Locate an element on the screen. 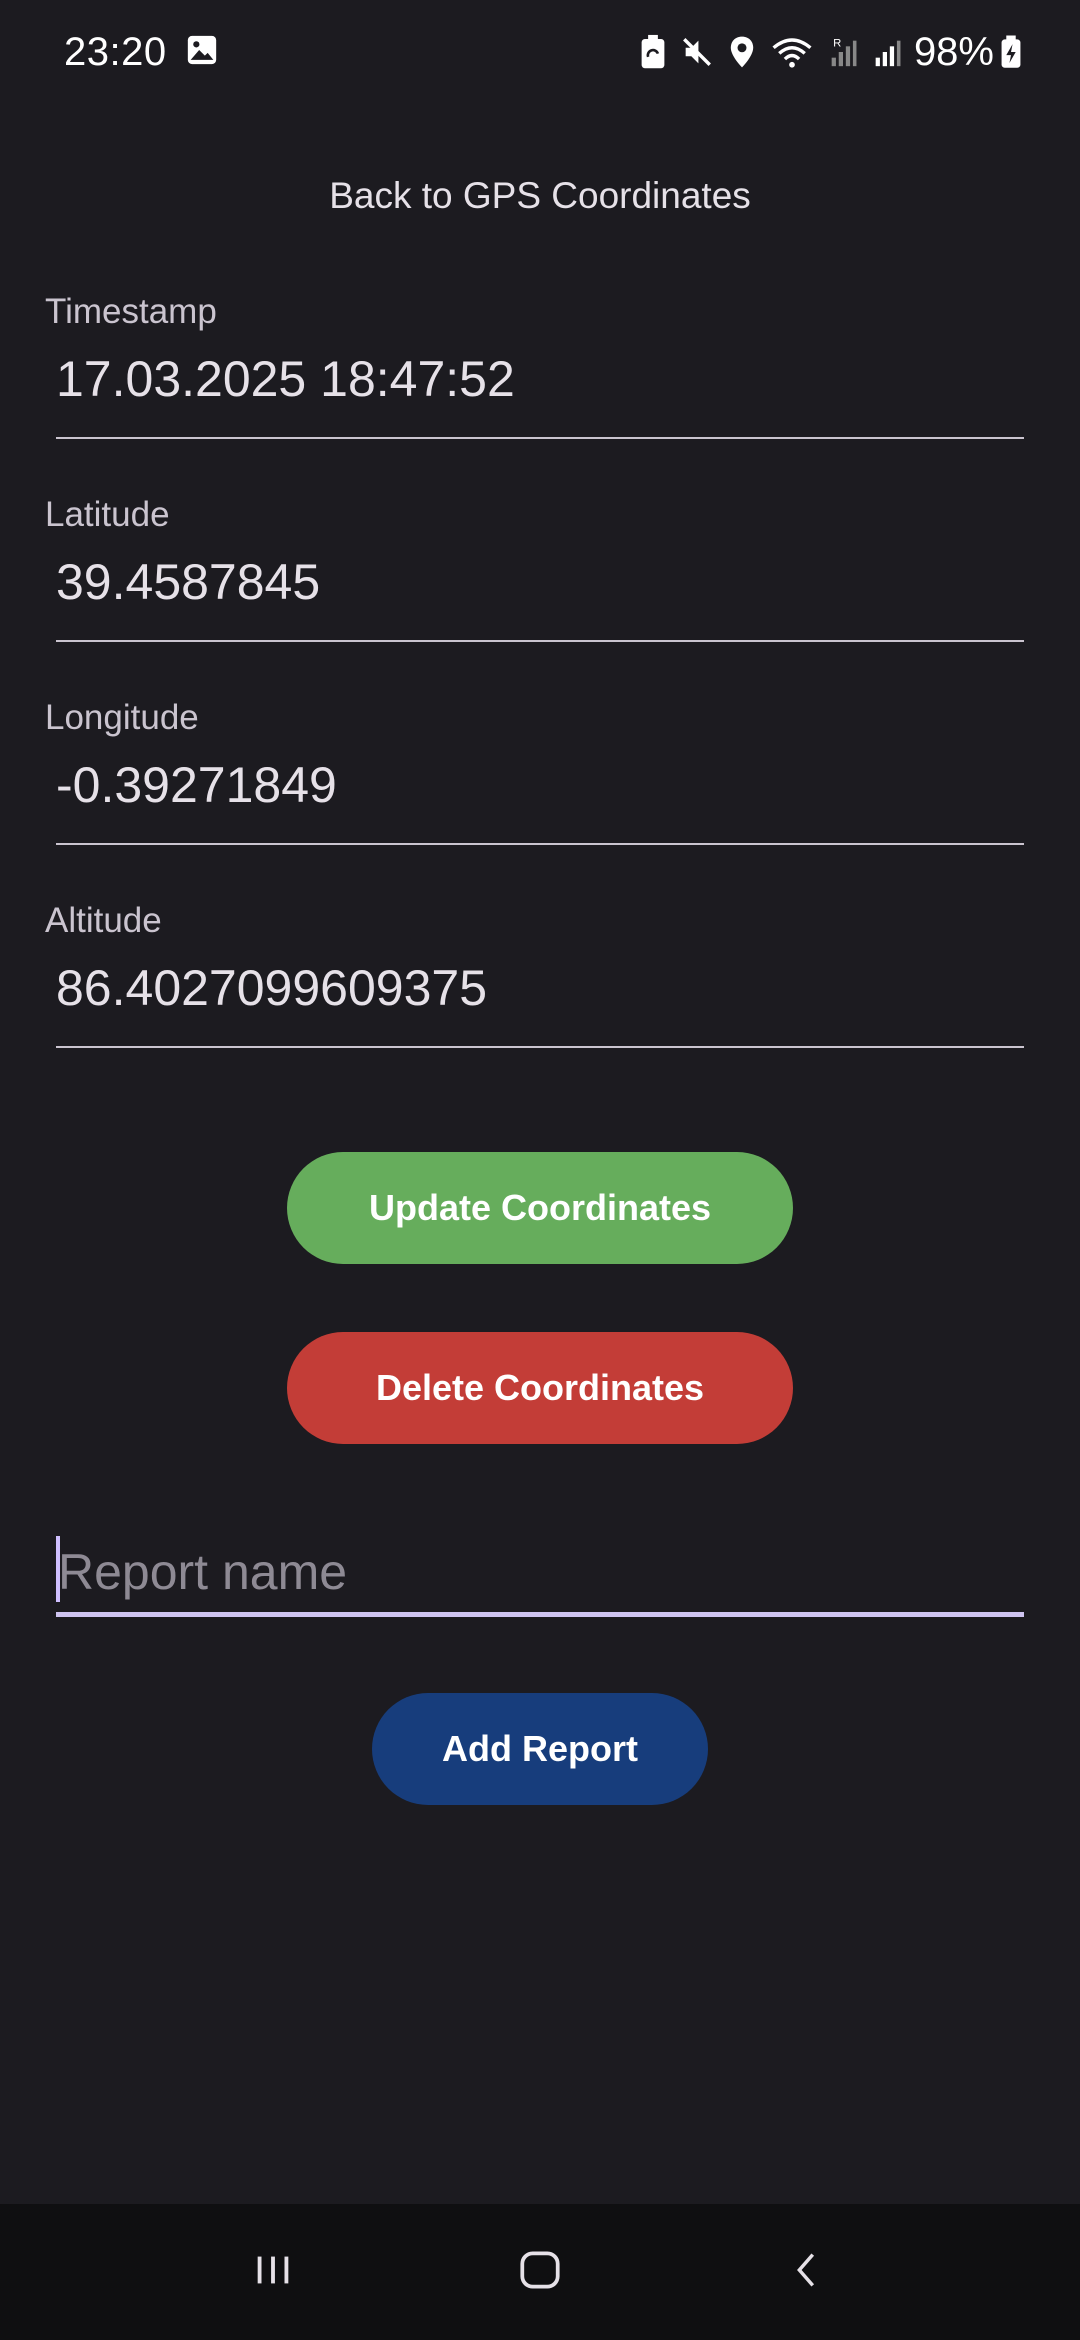  latitude-underline is located at coordinates (540, 641).